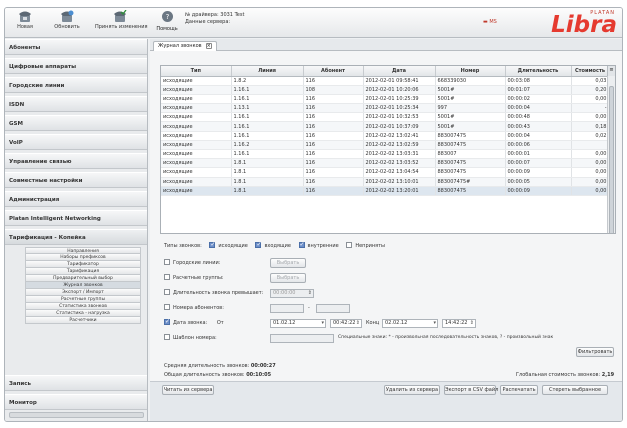  Describe the element at coordinates (611, 71) in the screenshot. I see `column-menu-icon: ≡` at that location.